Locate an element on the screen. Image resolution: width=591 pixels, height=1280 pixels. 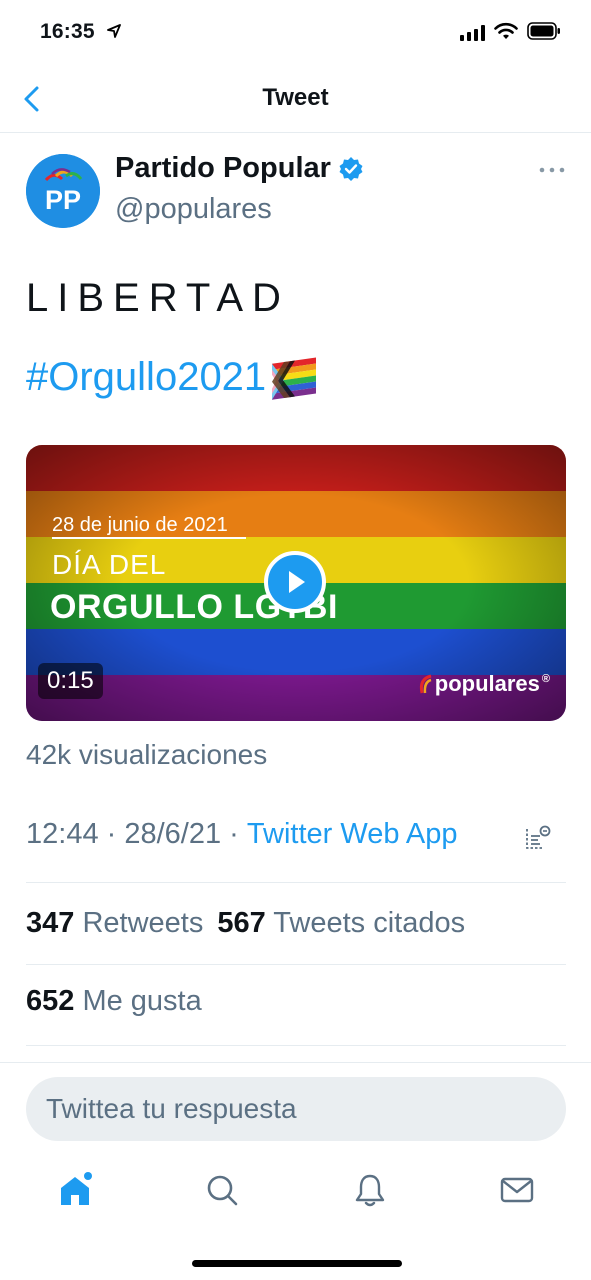
stats-row-retweets: 347 Retweets 567 Tweets citados is located at coordinates (245, 923).